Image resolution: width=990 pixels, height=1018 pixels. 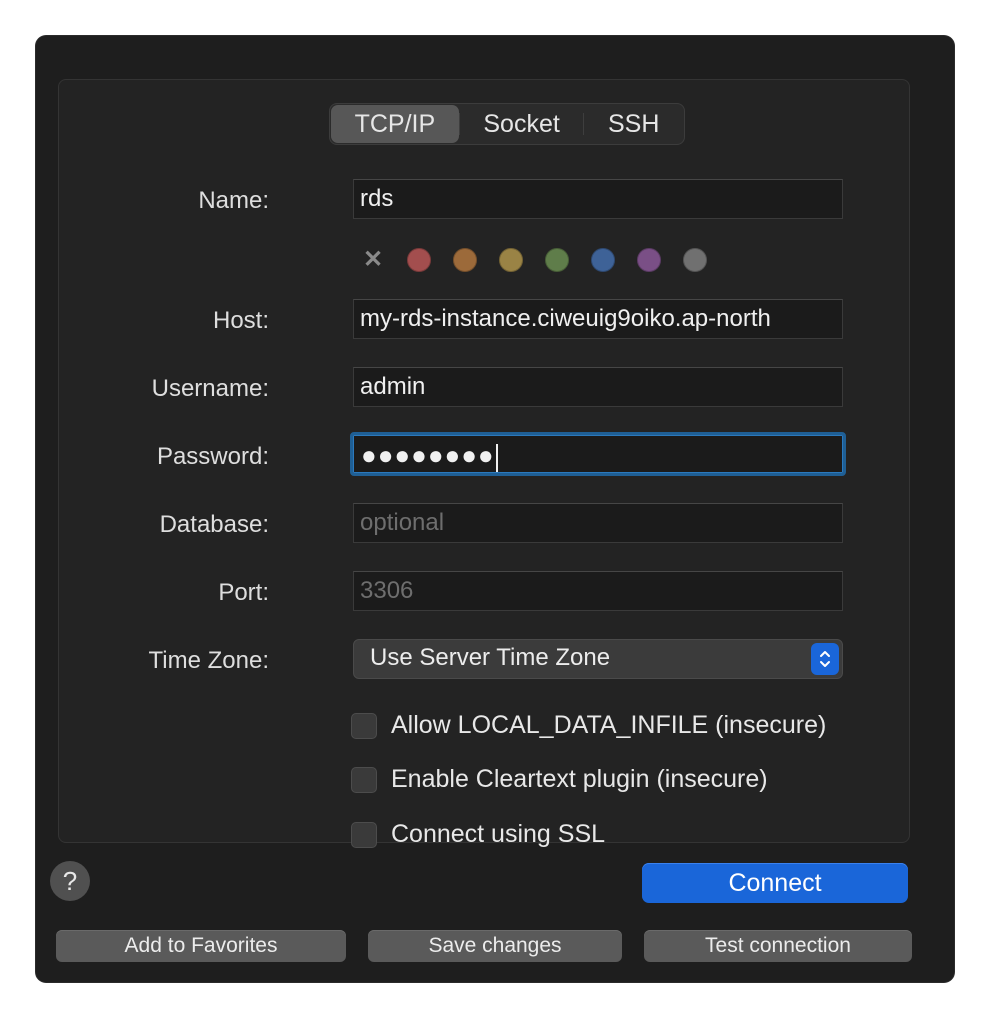 What do you see at coordinates (598, 387) in the screenshot?
I see `username-field: admin` at bounding box center [598, 387].